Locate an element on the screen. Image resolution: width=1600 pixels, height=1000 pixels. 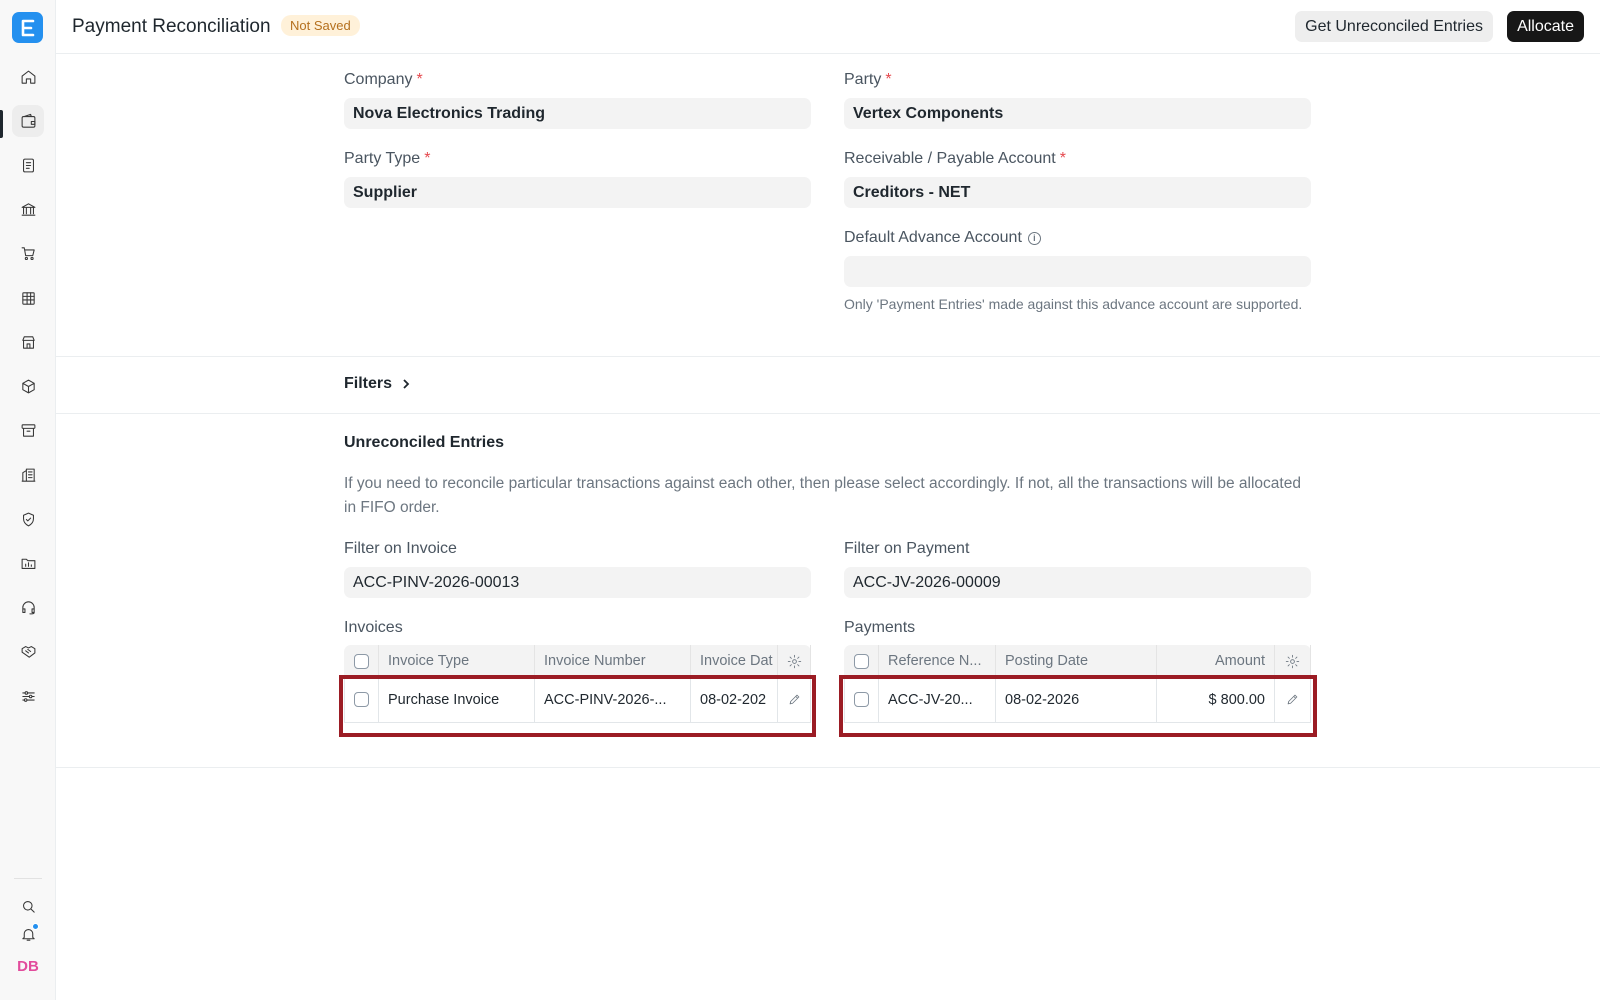
filter-on-invoice-field: ACC-PINV-2026-00013 is located at coordinates (577, 582).